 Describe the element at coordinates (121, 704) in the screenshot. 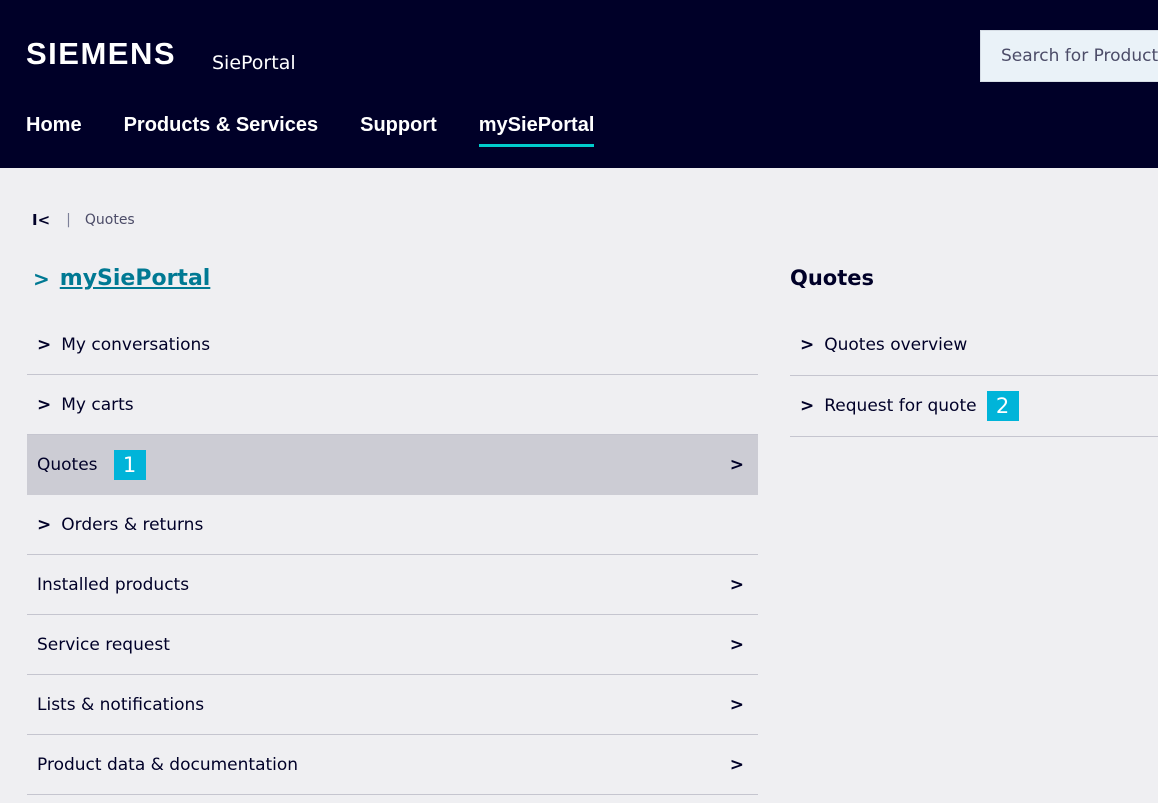

I see `menu-item-label: Lists & notifications` at that location.